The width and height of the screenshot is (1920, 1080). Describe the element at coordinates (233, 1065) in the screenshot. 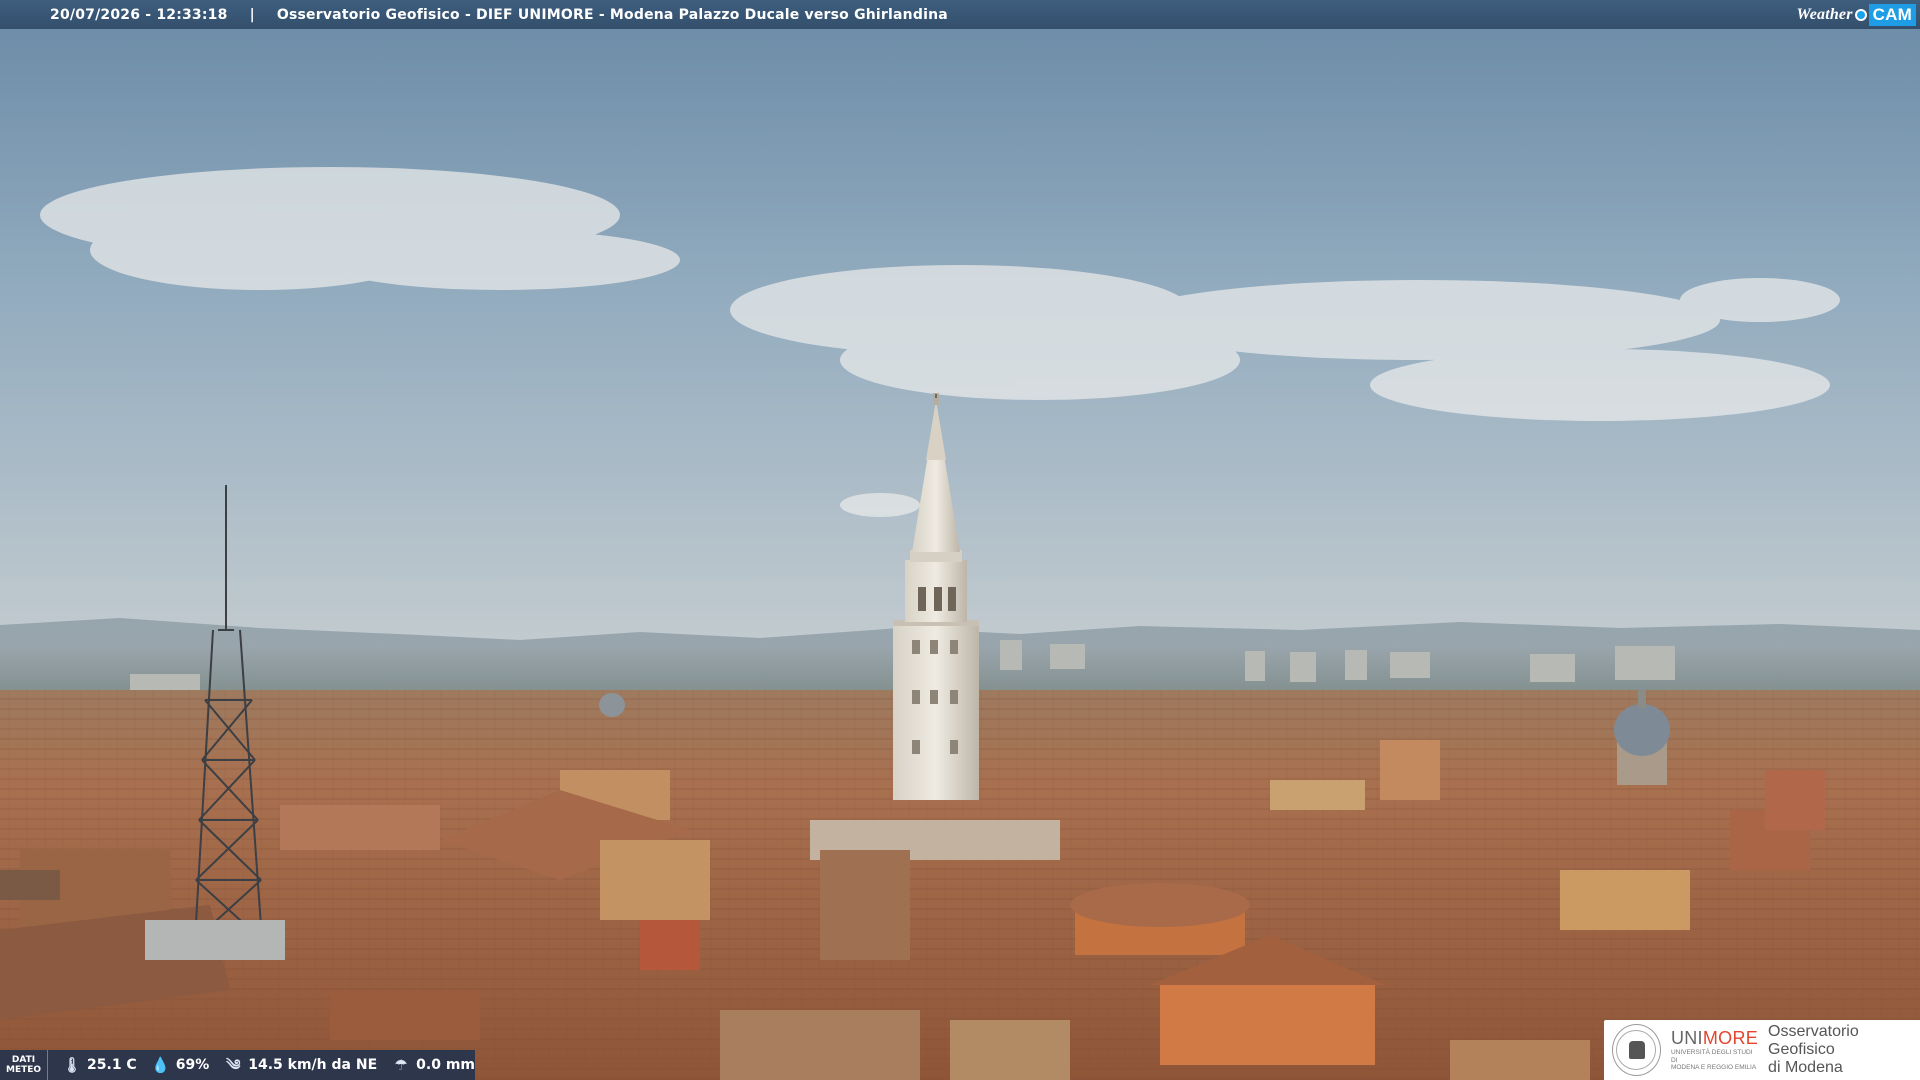

I see `wind-icon: ༄` at that location.